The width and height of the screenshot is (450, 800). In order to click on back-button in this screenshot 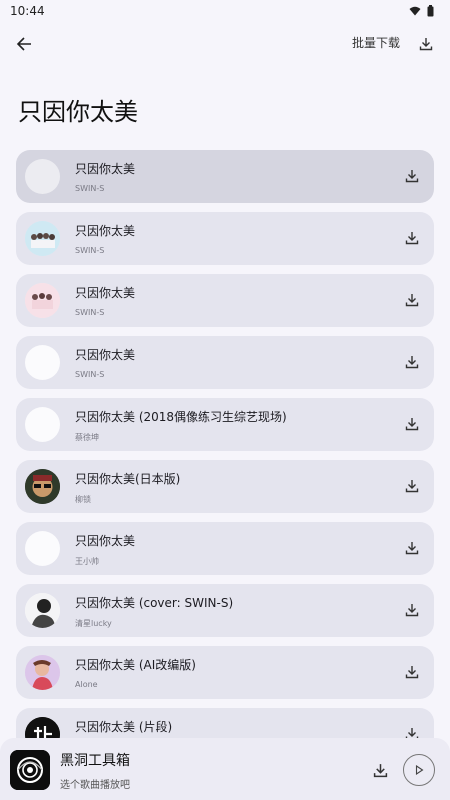, I will do `click(24, 44)`.